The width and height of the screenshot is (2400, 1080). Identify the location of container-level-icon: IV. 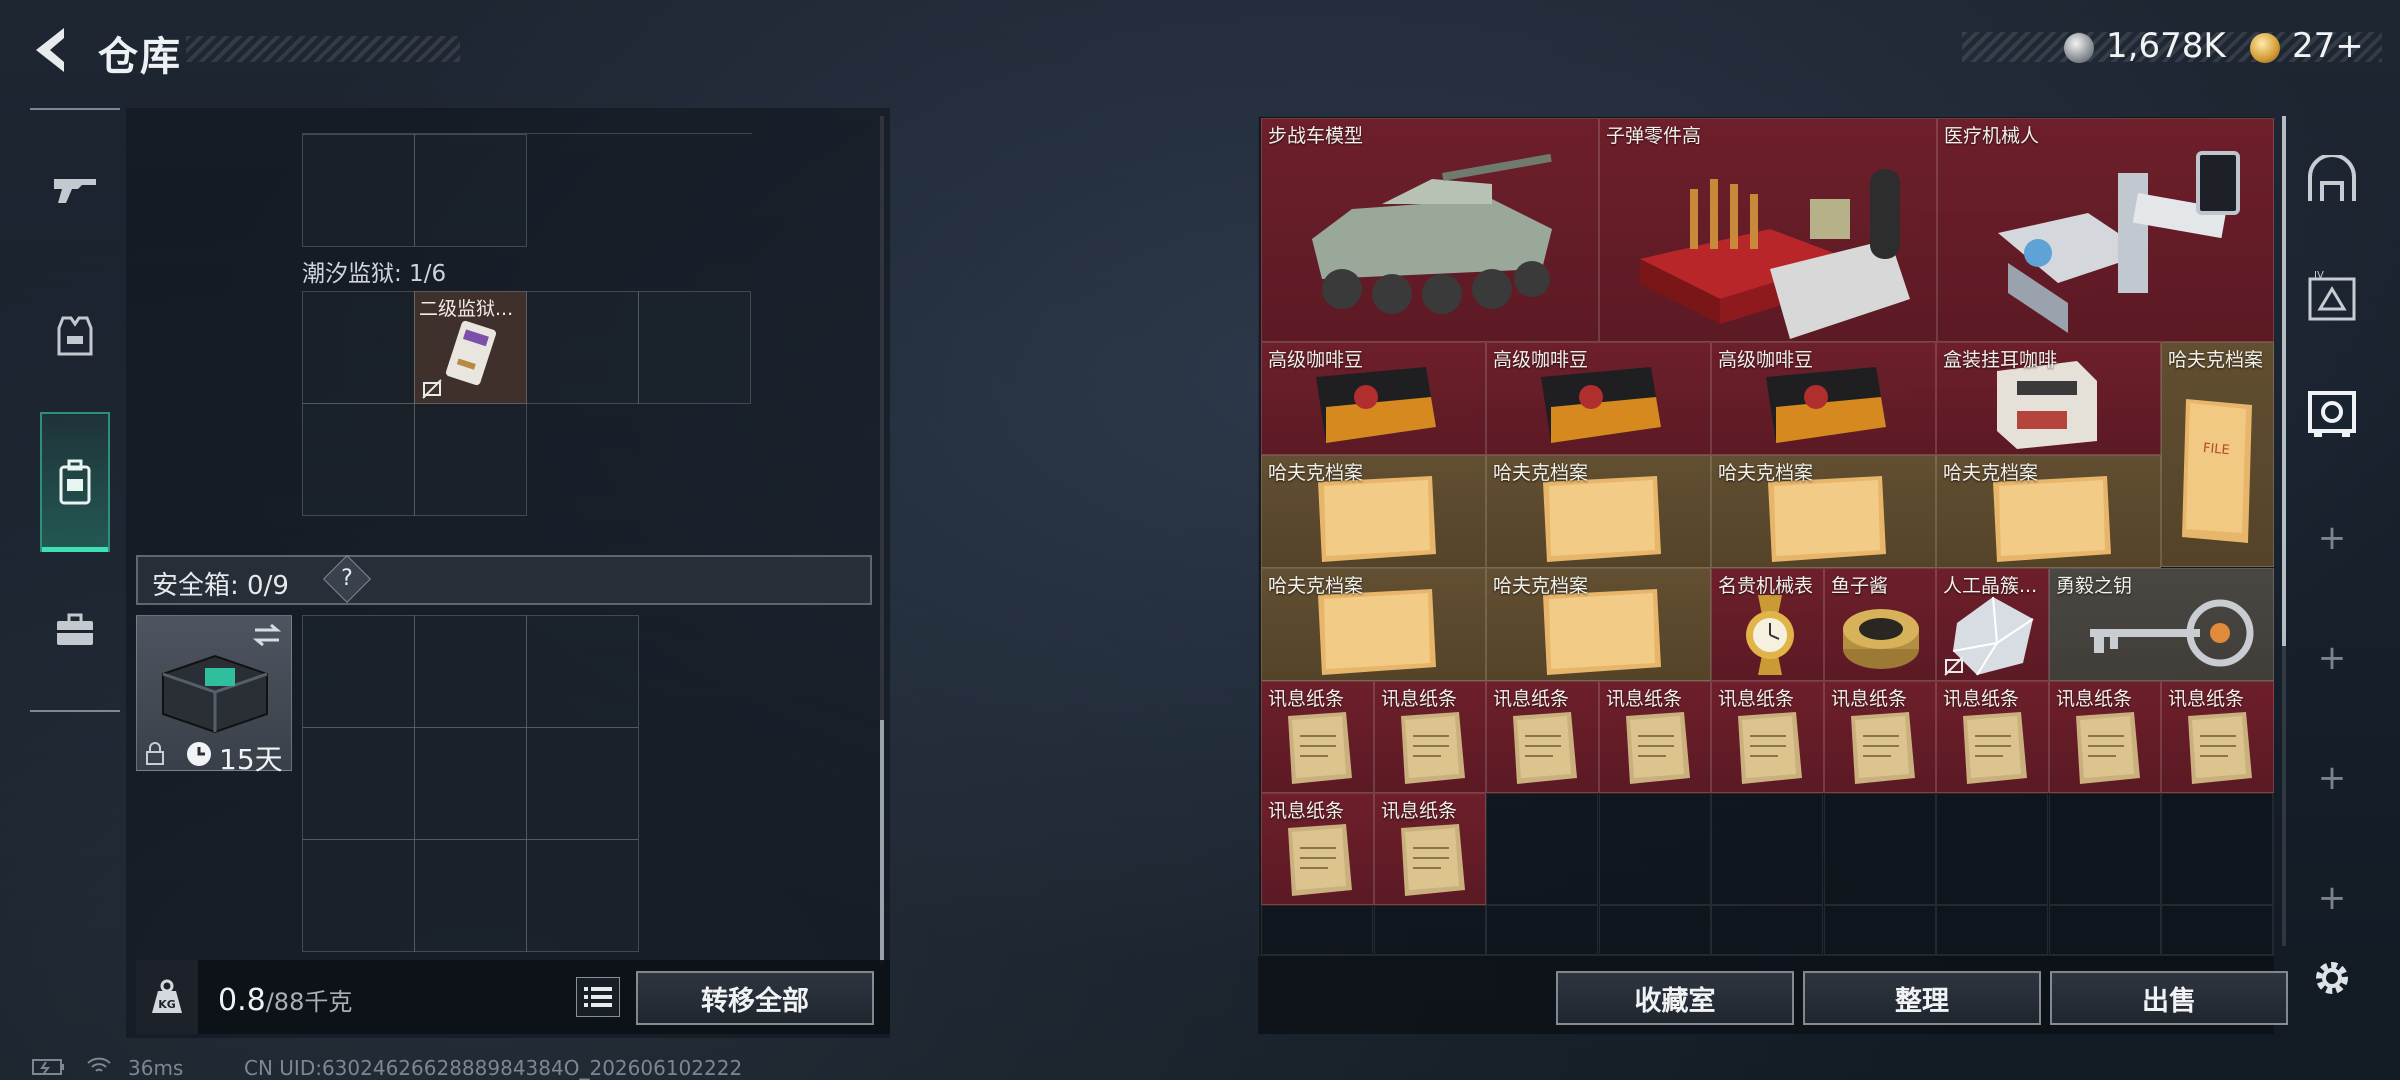
(2332, 295).